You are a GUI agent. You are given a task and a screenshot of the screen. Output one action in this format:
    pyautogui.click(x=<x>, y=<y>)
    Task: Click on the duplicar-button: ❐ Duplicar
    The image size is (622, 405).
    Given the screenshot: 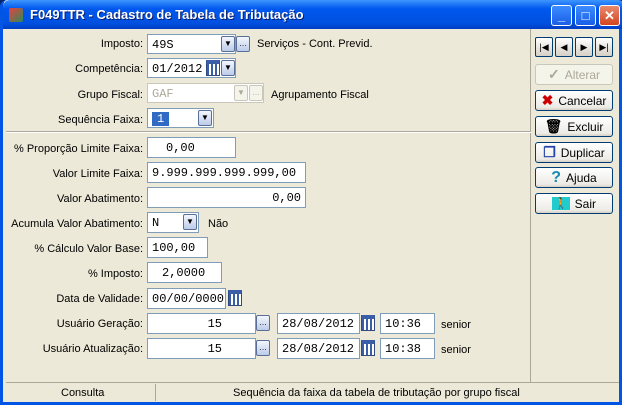 What is the action you would take?
    pyautogui.click(x=574, y=152)
    